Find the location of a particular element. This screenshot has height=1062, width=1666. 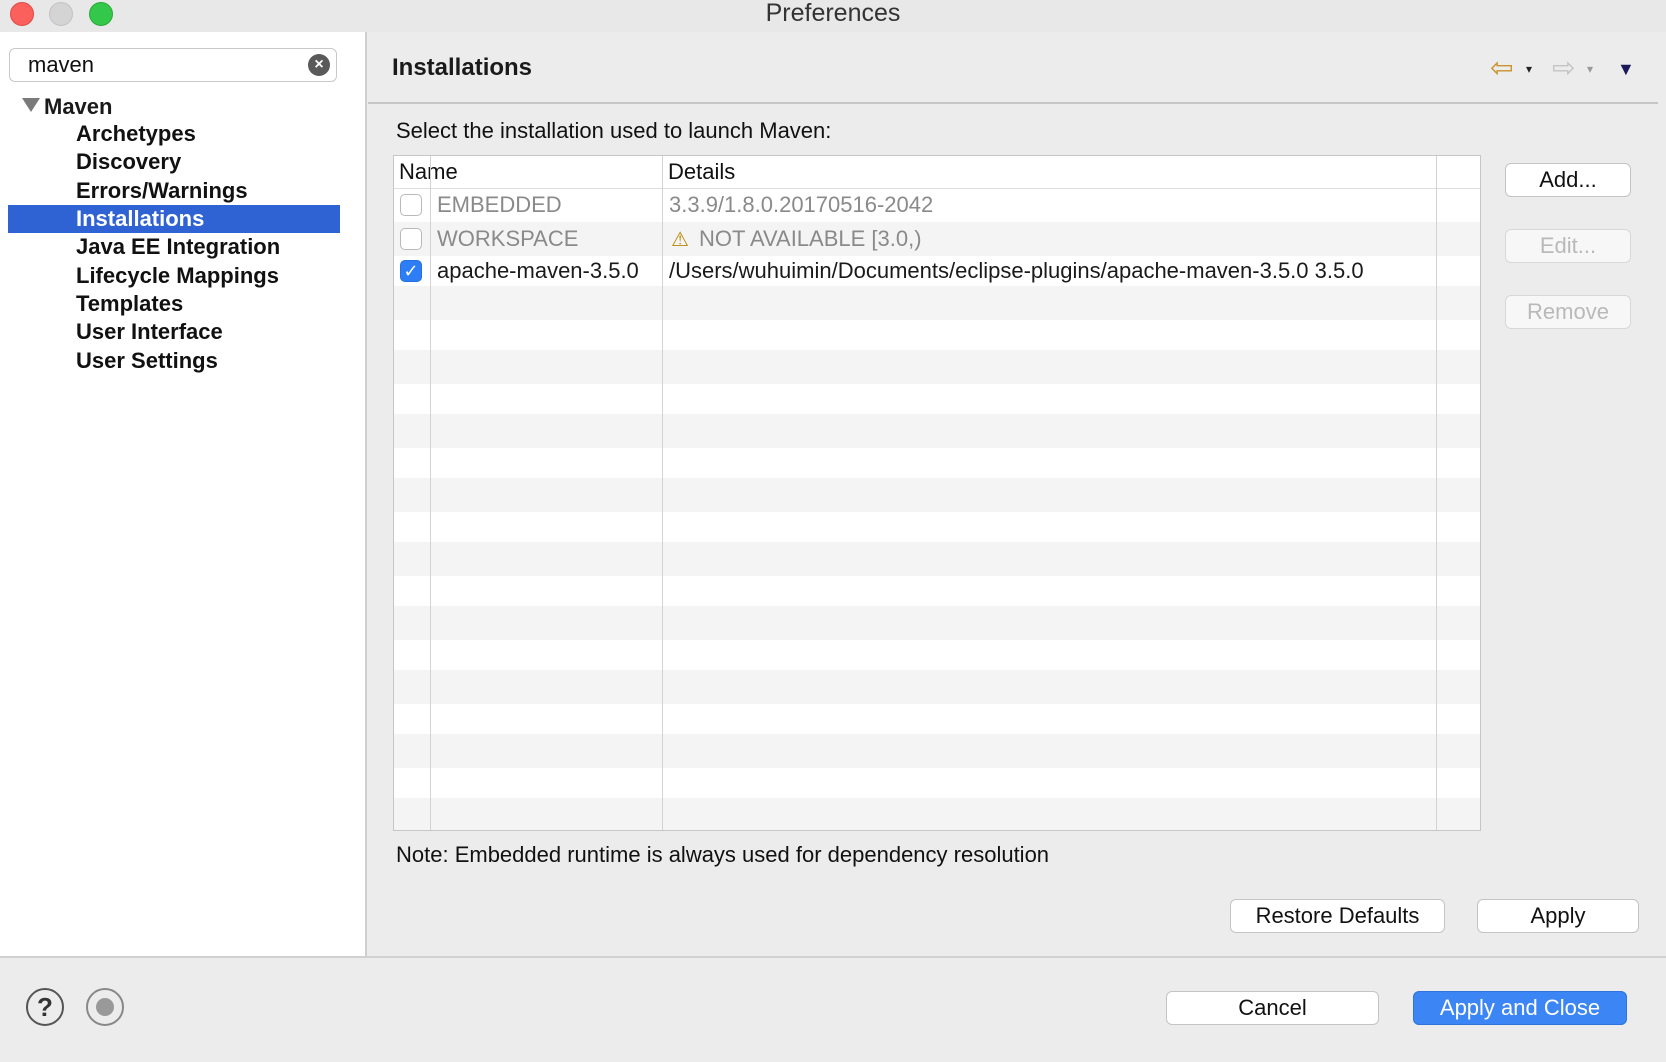

window-title: Preferences is located at coordinates (833, 13).